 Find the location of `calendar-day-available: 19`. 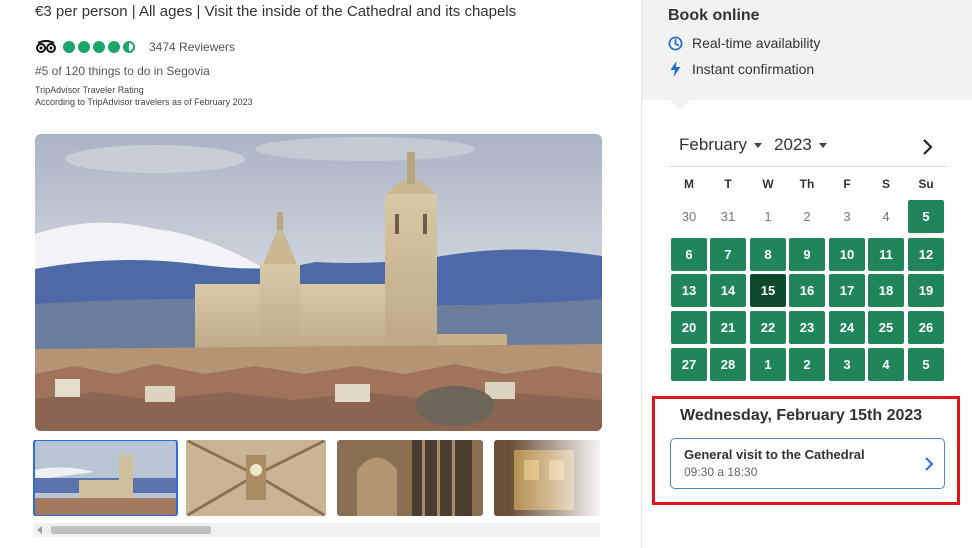

calendar-day-available: 19 is located at coordinates (926, 290).